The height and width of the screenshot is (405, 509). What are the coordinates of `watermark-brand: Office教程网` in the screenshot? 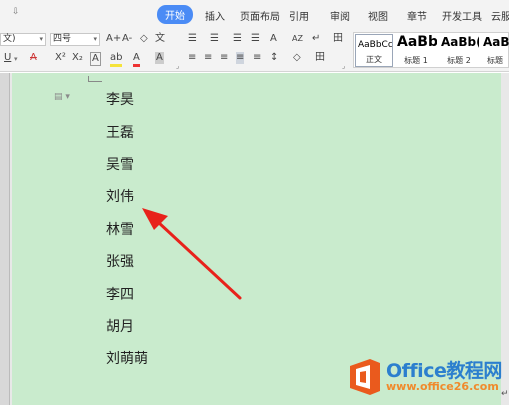 It's located at (444, 371).